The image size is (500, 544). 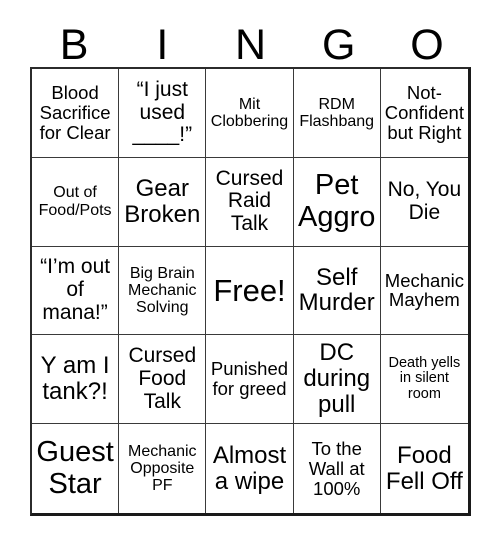 I want to click on bingo-cell: Gear Broken, so click(x=163, y=202).